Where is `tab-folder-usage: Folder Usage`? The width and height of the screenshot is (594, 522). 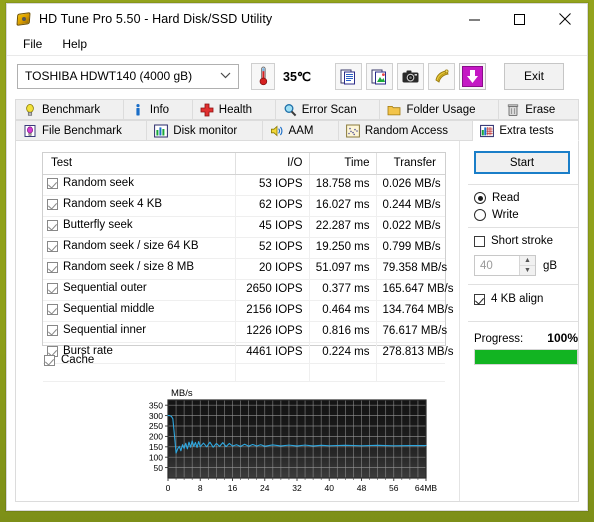
tab-folder-usage: Folder Usage is located at coordinates (440, 109).